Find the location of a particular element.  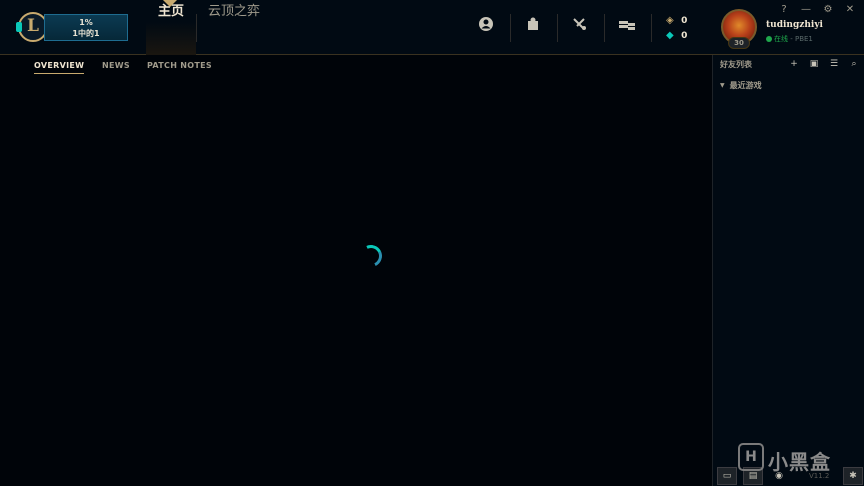

rp-amount: 0 is located at coordinates (684, 21).